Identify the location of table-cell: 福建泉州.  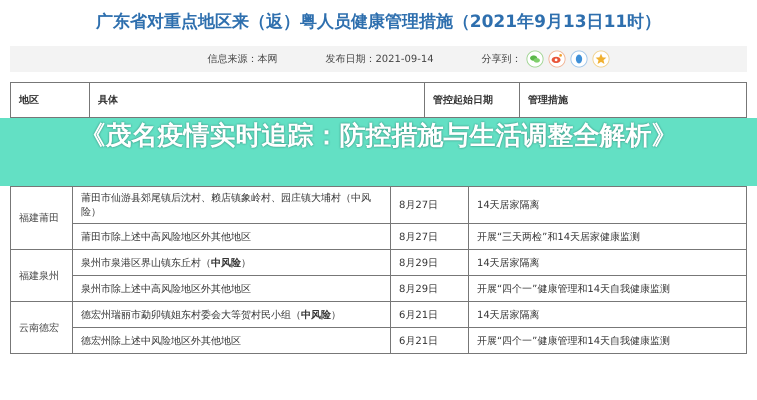
(41, 276).